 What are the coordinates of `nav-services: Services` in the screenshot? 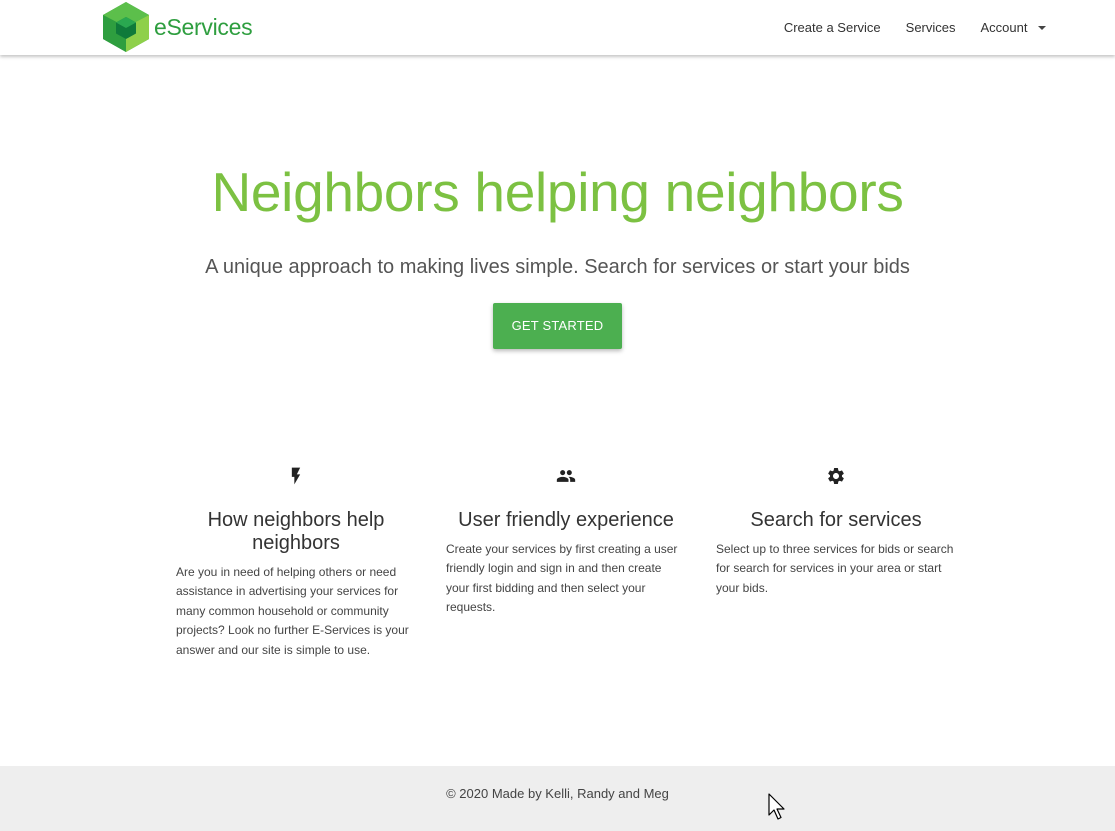 It's located at (930, 27).